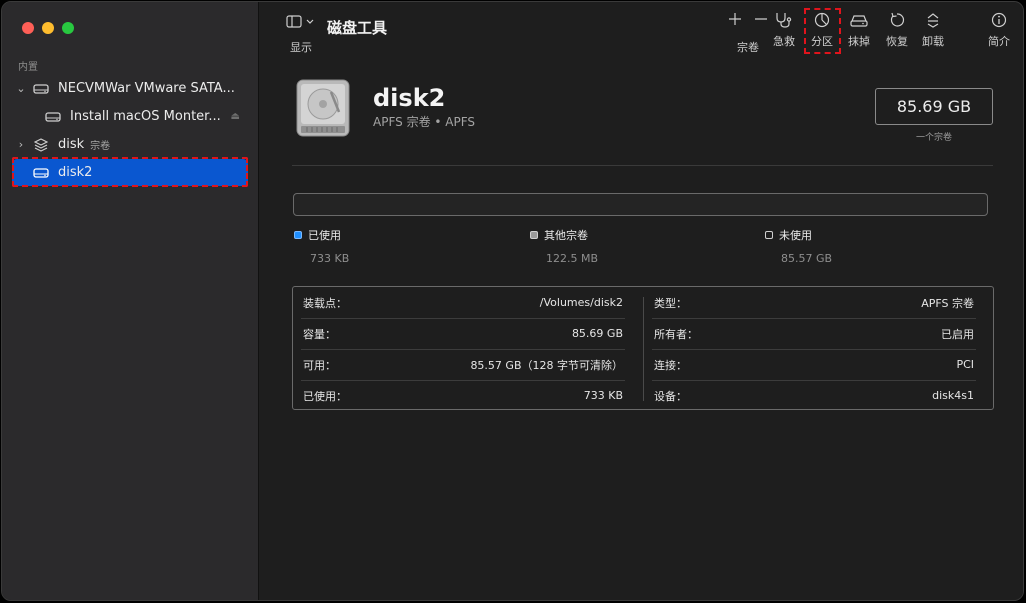 Image resolution: width=1026 pixels, height=603 pixels. I want to click on used-value: 733 KB, so click(330, 258).